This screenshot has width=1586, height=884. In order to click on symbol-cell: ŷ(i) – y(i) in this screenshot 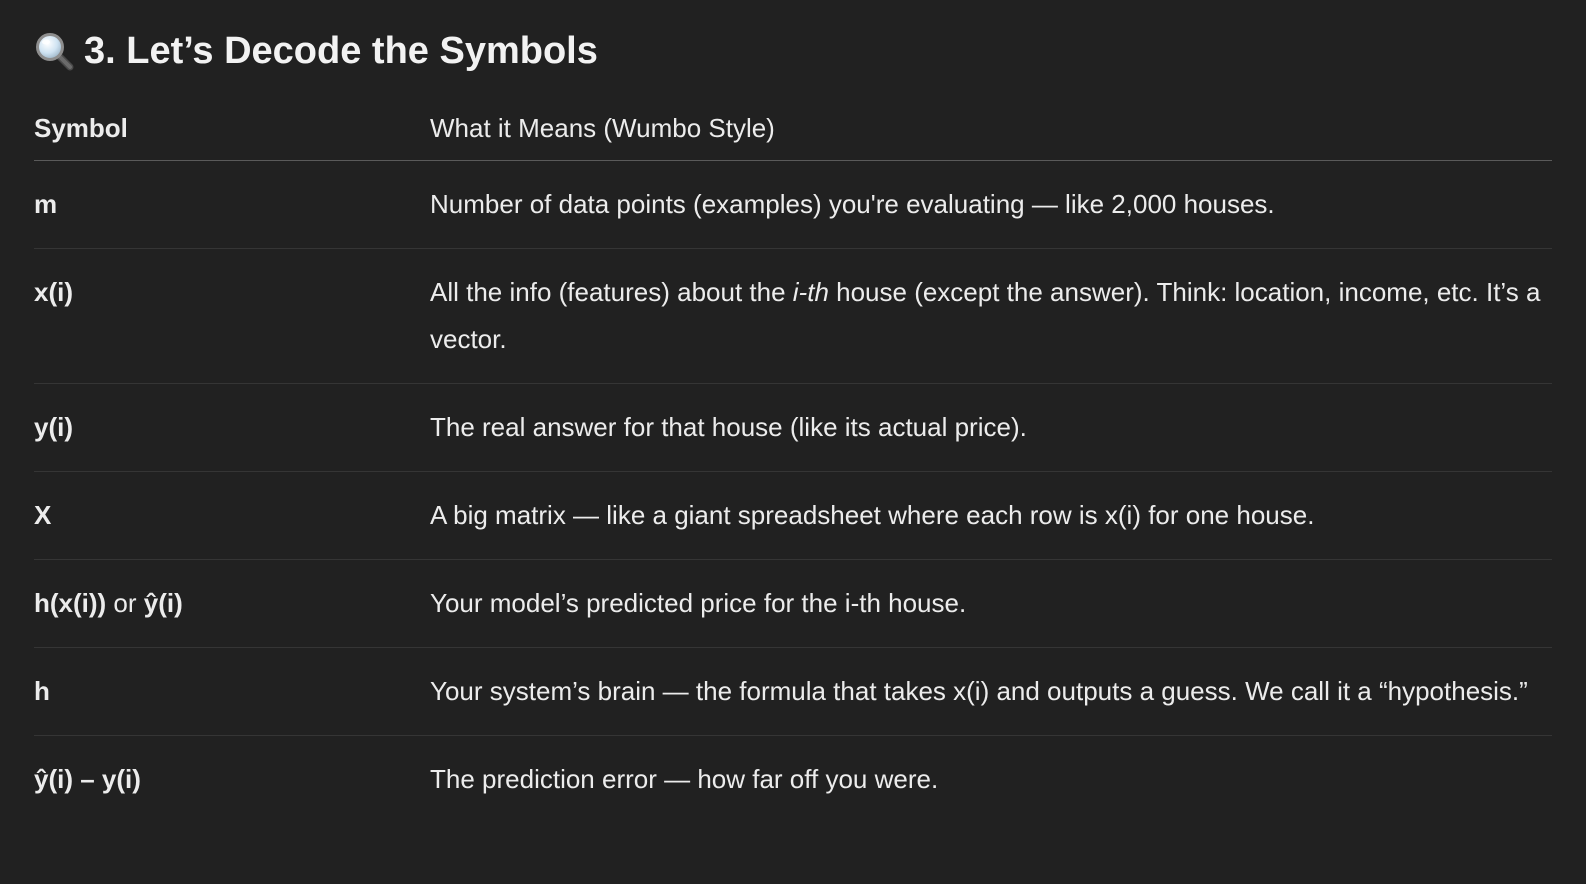, I will do `click(87, 779)`.